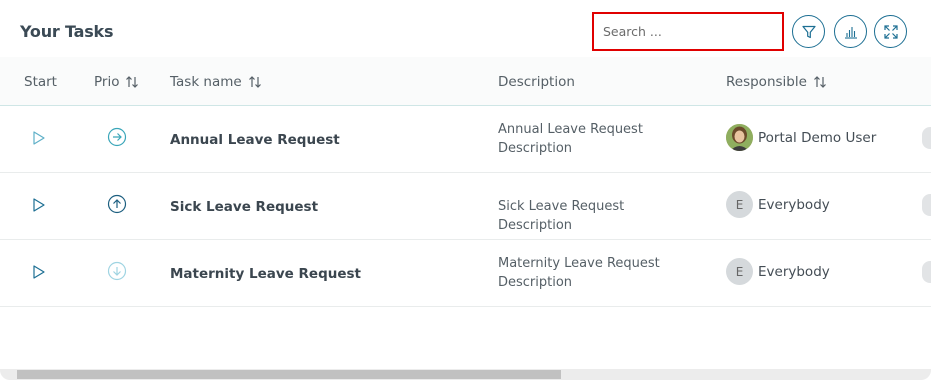  I want to click on user-photo-icon, so click(739, 137).